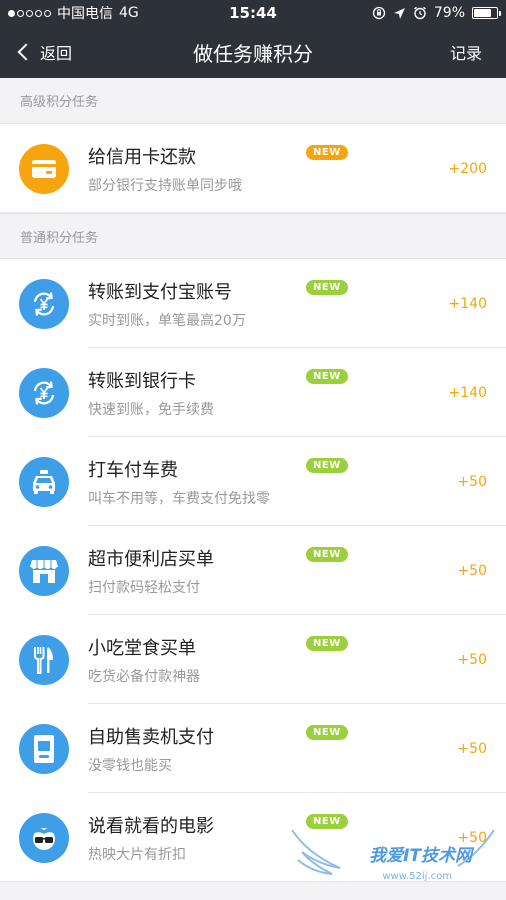 Image resolution: width=506 pixels, height=900 pixels. Describe the element at coordinates (467, 168) in the screenshot. I see `task-points: +200` at that location.